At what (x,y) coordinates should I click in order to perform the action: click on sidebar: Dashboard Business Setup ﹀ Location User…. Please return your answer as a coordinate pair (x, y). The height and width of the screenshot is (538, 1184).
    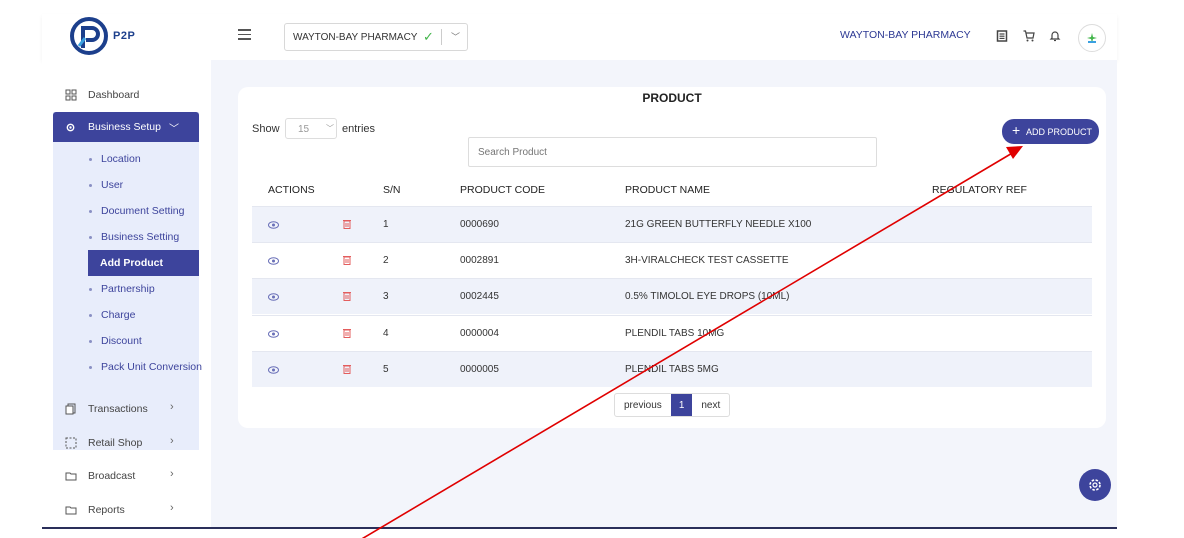
    Looking at the image, I should click on (126, 294).